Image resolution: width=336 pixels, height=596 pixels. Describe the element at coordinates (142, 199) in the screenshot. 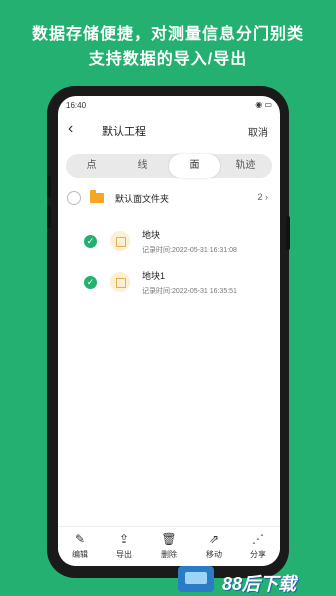

I see `folder-name: 默认面文件夹` at that location.